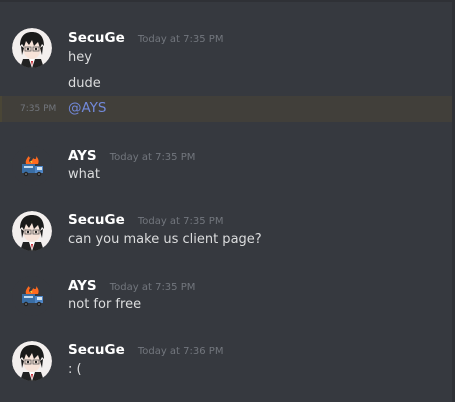  What do you see at coordinates (75, 369) in the screenshot?
I see `message-text: : (` at bounding box center [75, 369].